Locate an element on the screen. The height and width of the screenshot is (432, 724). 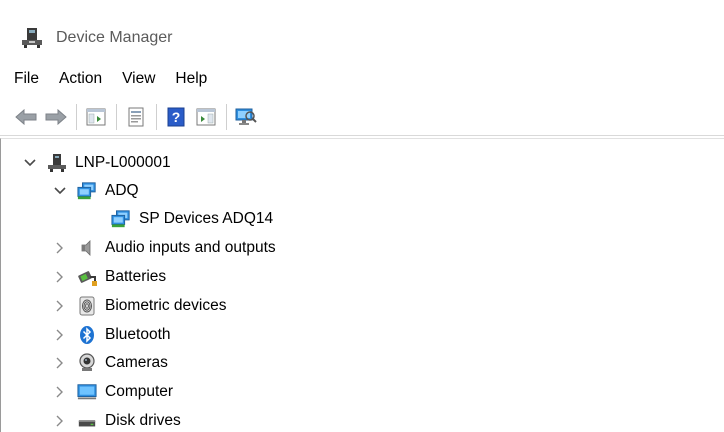
tree-node-bluetooth: Bluetooth is located at coordinates (112, 335).